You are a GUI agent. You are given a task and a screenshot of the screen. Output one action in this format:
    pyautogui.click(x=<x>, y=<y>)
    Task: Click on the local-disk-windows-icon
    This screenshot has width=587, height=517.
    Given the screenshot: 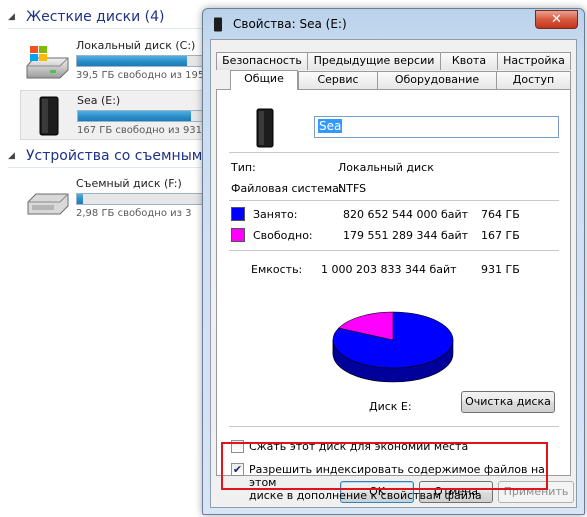 What is the action you would take?
    pyautogui.click(x=47, y=62)
    